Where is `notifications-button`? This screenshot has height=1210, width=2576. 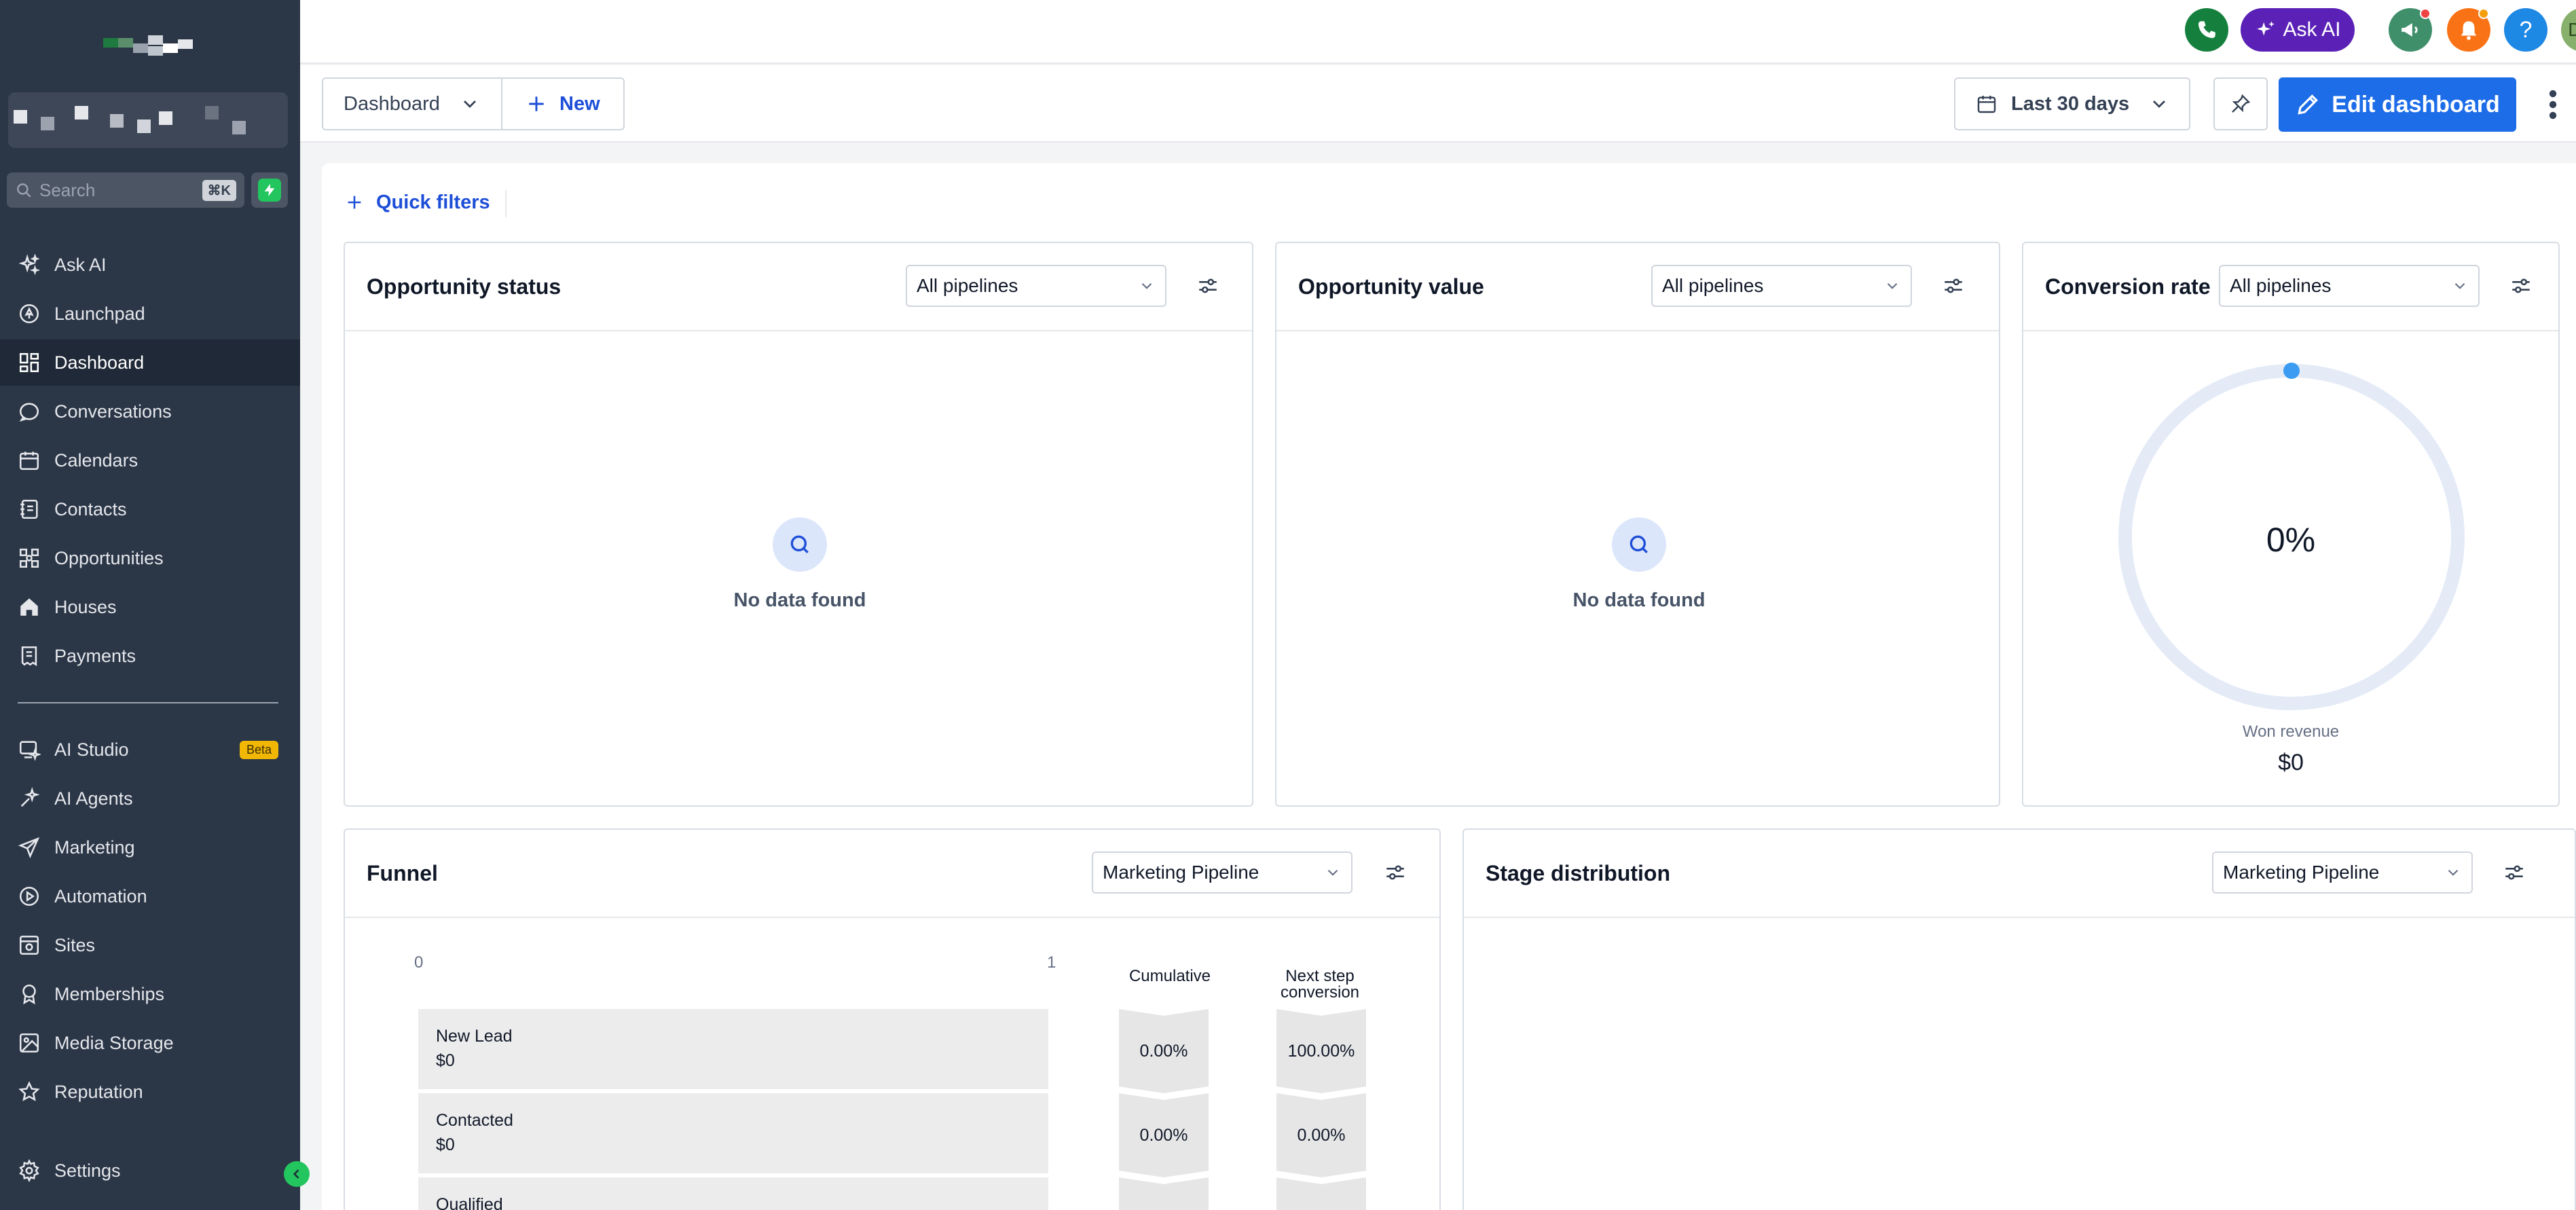 notifications-button is located at coordinates (2468, 30).